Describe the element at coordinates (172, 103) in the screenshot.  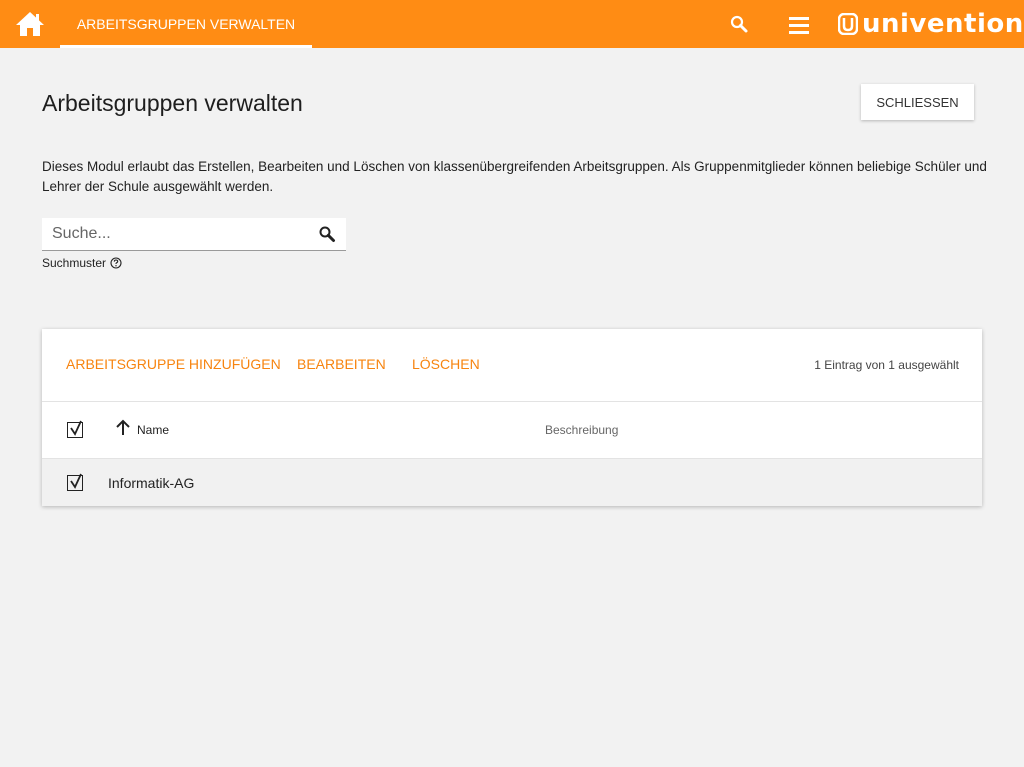
I see `page-title: Arbeitsgruppen verwalten` at that location.